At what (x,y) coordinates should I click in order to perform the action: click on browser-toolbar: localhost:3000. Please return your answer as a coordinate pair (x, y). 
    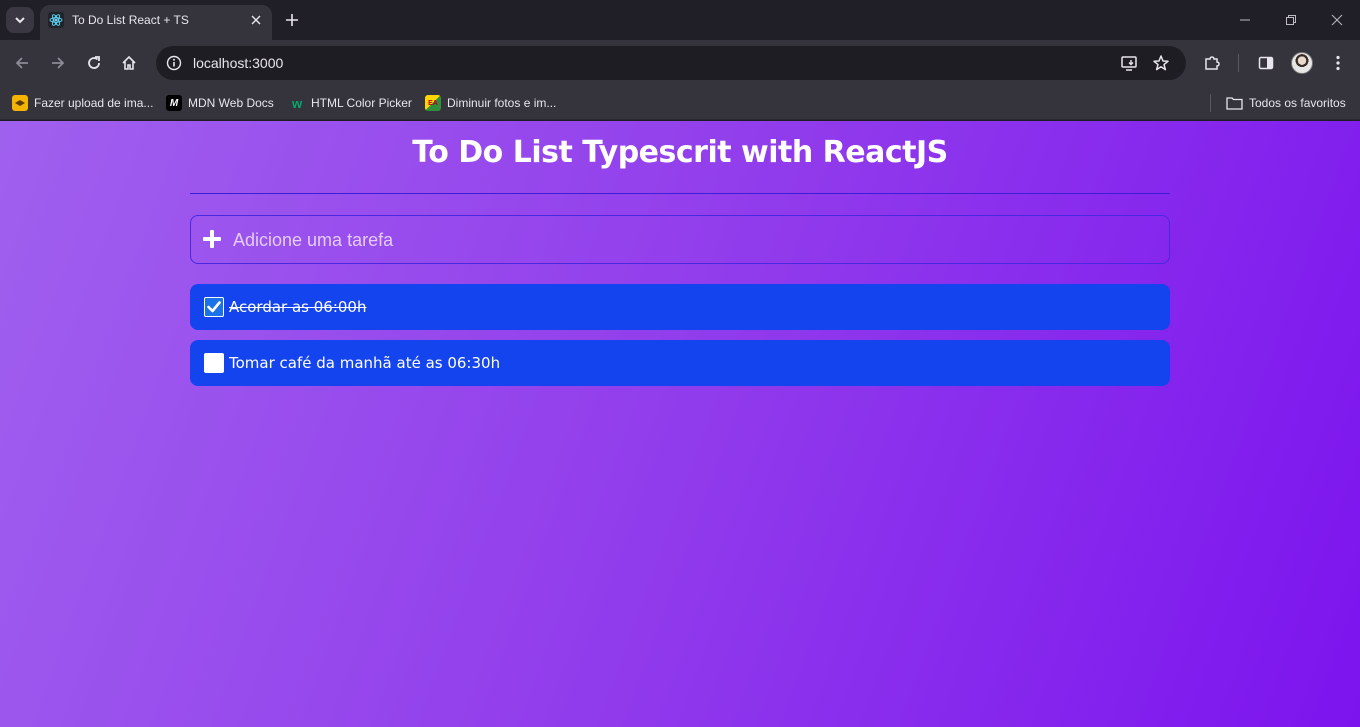
    Looking at the image, I should click on (680, 63).